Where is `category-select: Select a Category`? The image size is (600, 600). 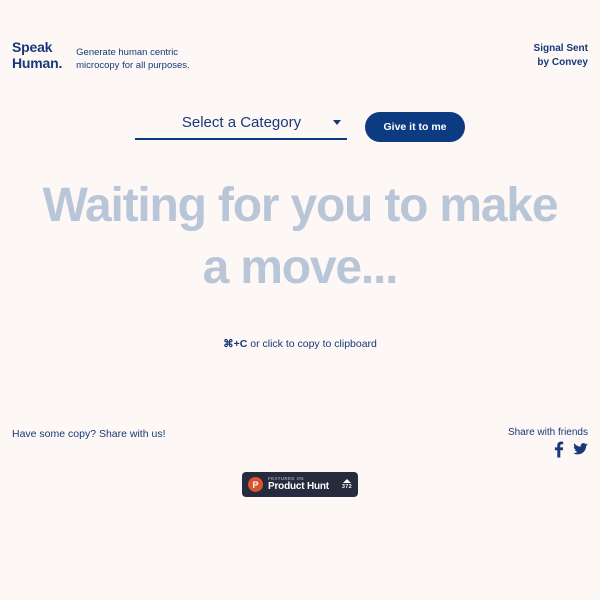 category-select: Select a Category is located at coordinates (241, 127).